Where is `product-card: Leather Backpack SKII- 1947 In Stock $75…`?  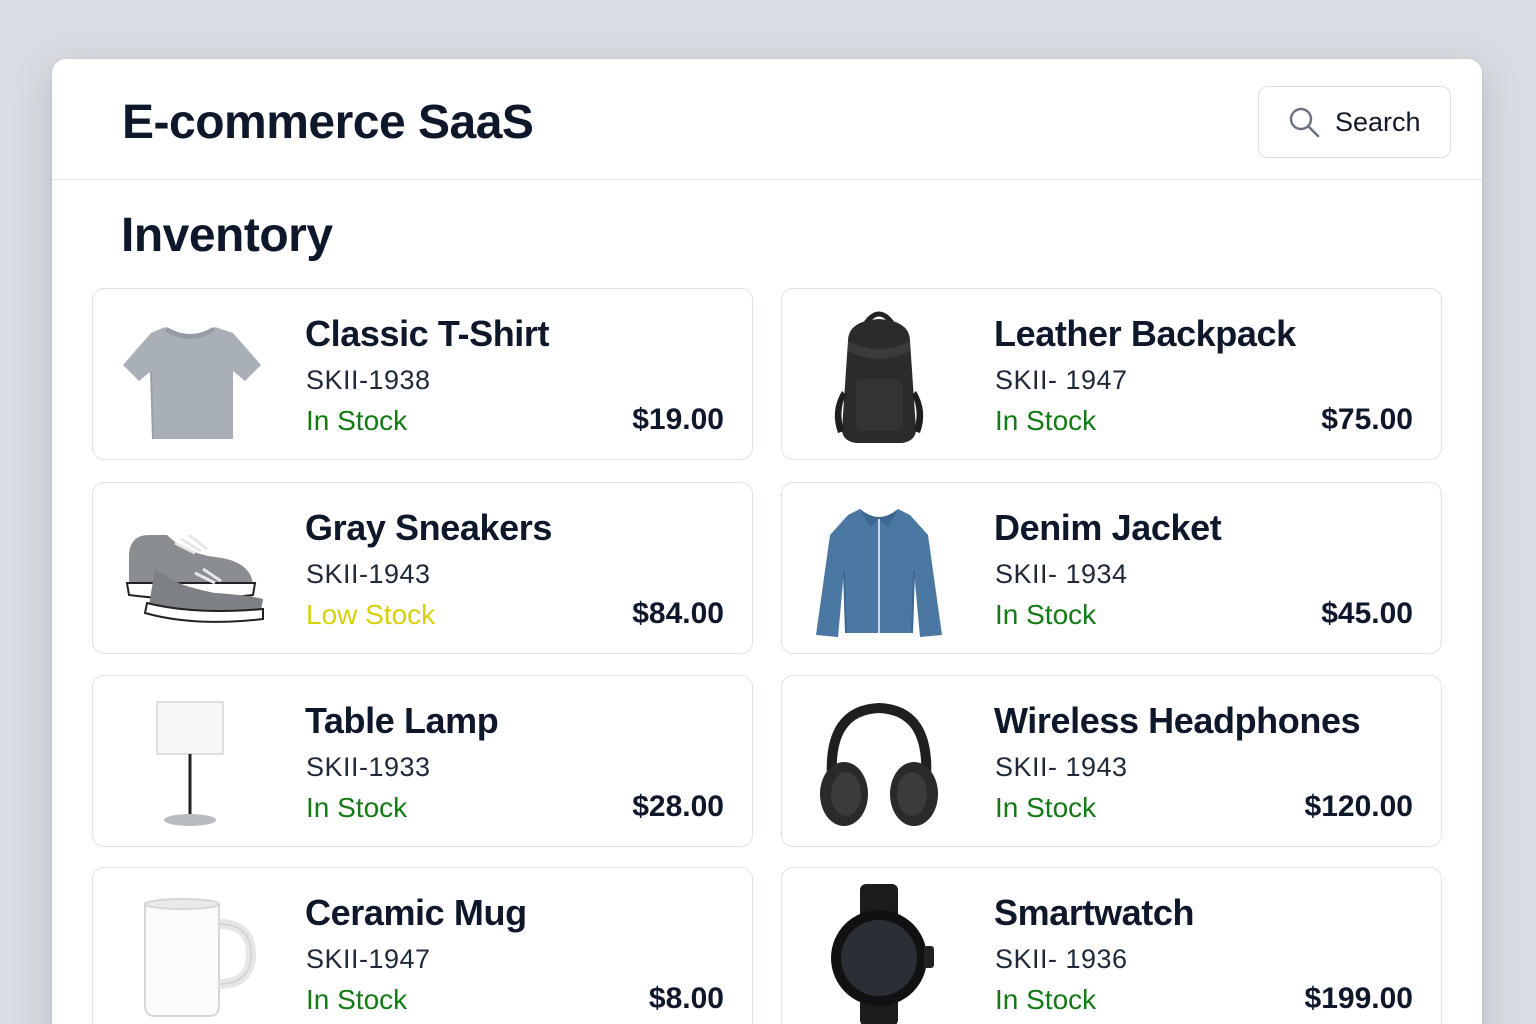 product-card: Leather Backpack SKII- 1947 In Stock $75… is located at coordinates (1111, 374).